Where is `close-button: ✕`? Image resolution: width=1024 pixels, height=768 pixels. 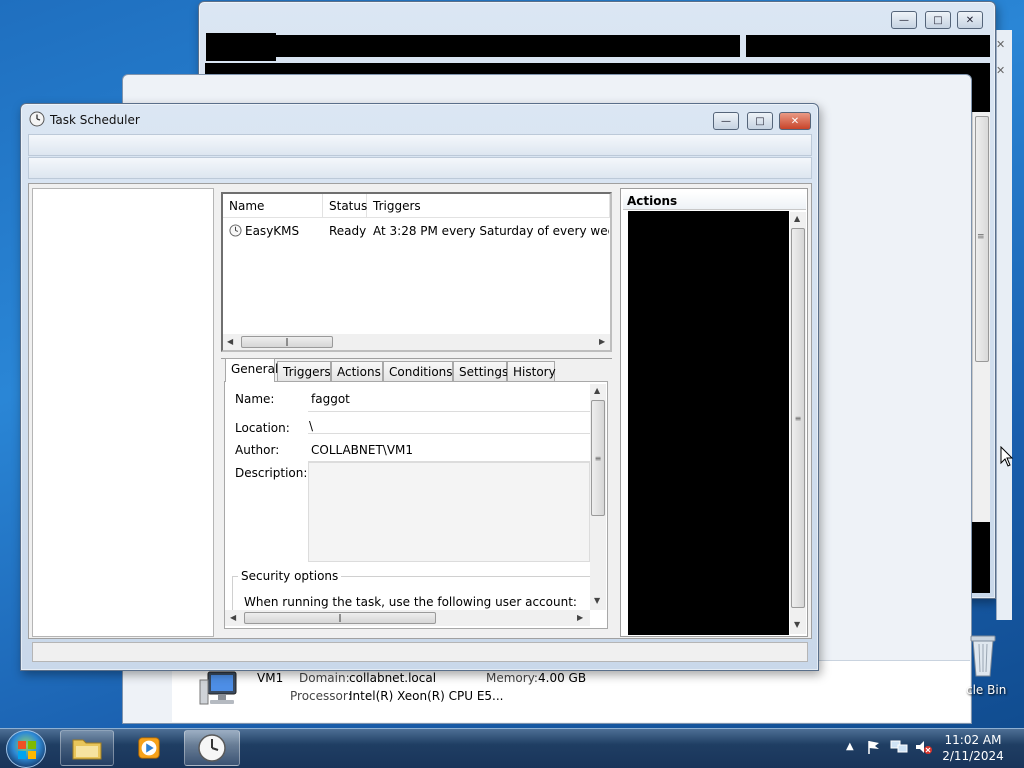
close-button: ✕ is located at coordinates (970, 20).